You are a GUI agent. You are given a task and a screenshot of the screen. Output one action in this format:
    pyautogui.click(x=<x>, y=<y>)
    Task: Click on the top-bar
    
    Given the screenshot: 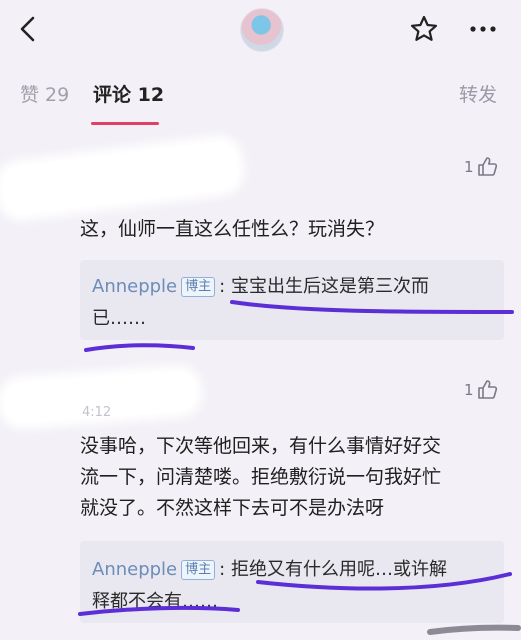 What is the action you would take?
    pyautogui.click(x=260, y=31)
    